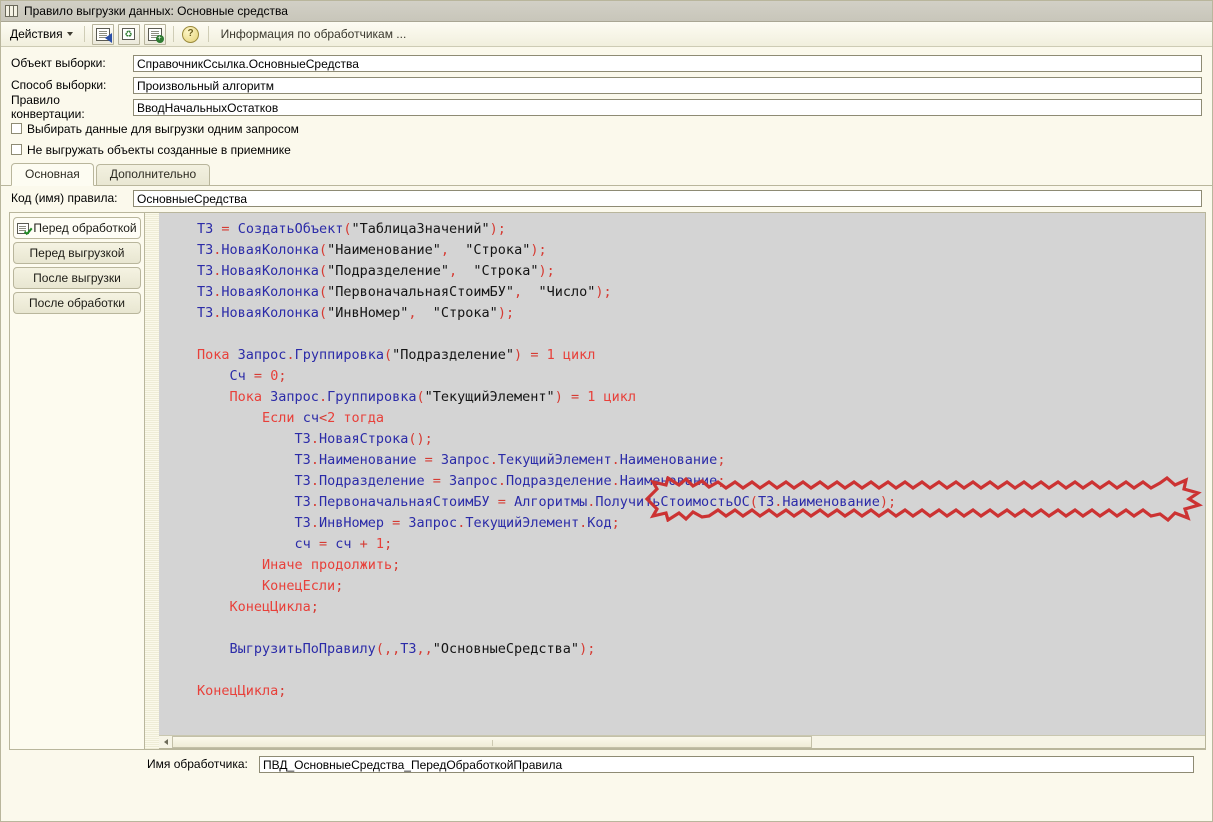 This screenshot has height=822, width=1213. Describe the element at coordinates (84, 34) in the screenshot. I see `toolbar-separator` at that location.